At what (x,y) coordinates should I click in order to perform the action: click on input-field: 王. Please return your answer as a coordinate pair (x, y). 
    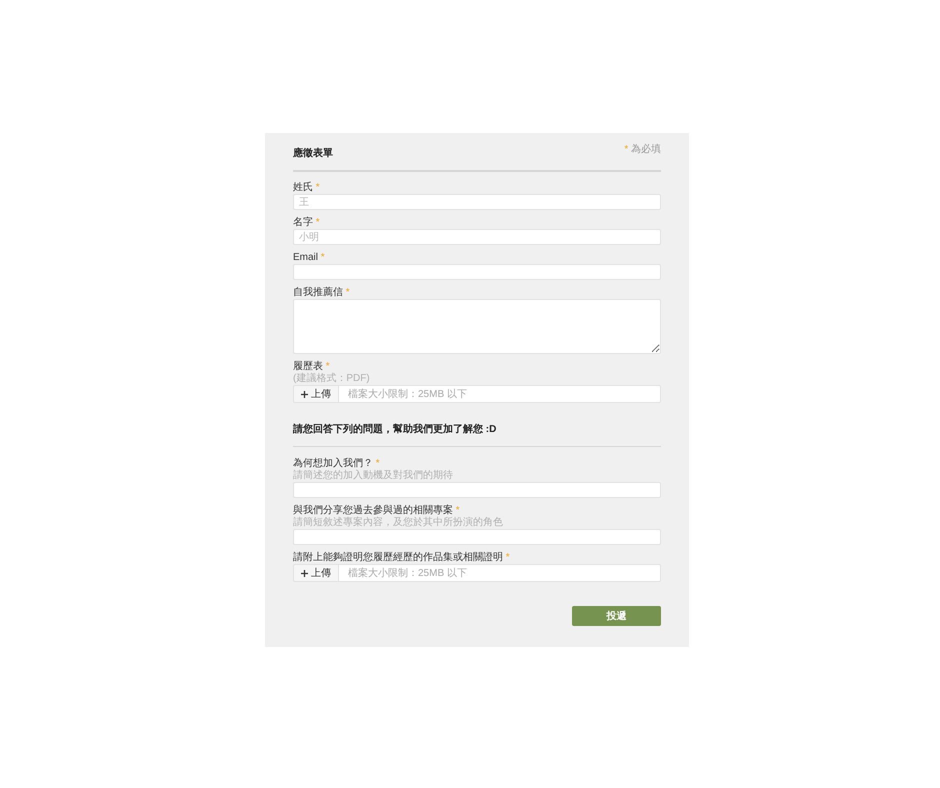
    Looking at the image, I should click on (477, 202).